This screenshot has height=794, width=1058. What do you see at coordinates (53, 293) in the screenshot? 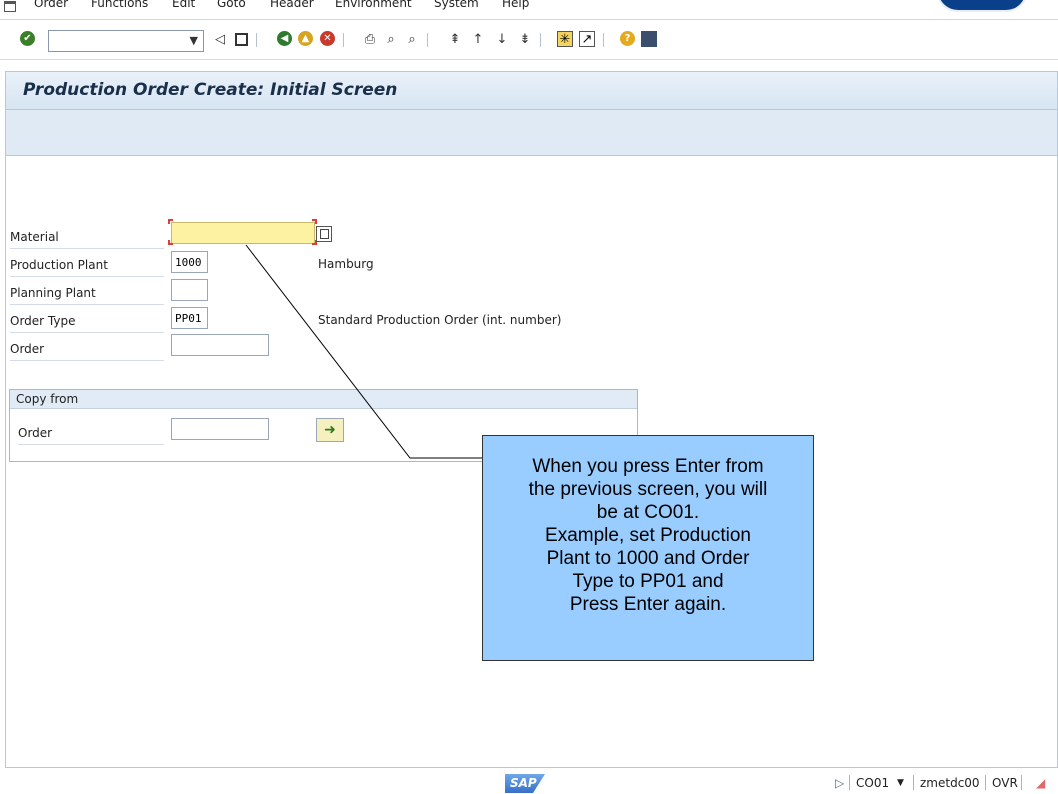
I see `planning-plant-label: Planning Plant` at bounding box center [53, 293].